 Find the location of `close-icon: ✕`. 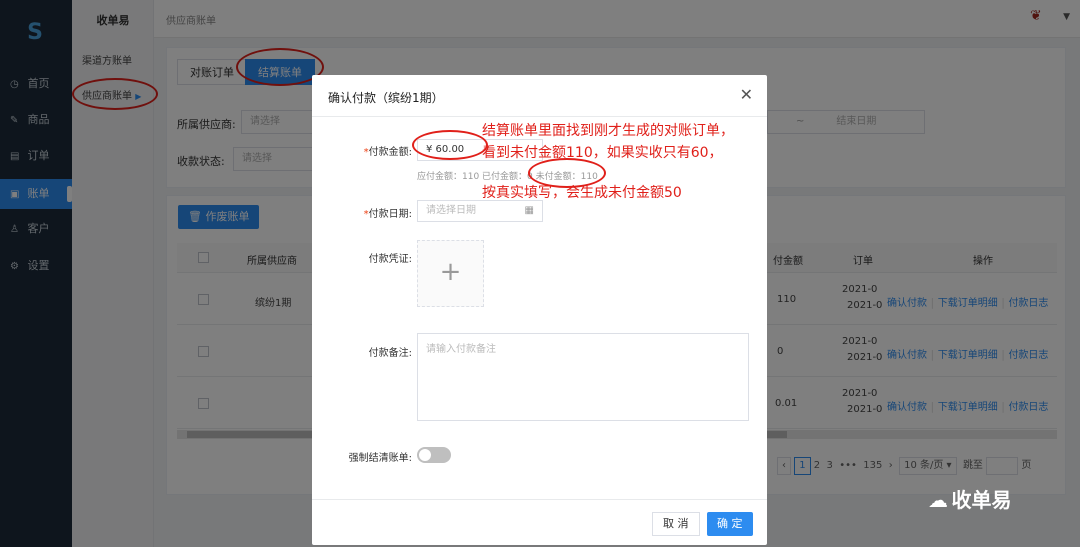

close-icon: ✕ is located at coordinates (746, 94).